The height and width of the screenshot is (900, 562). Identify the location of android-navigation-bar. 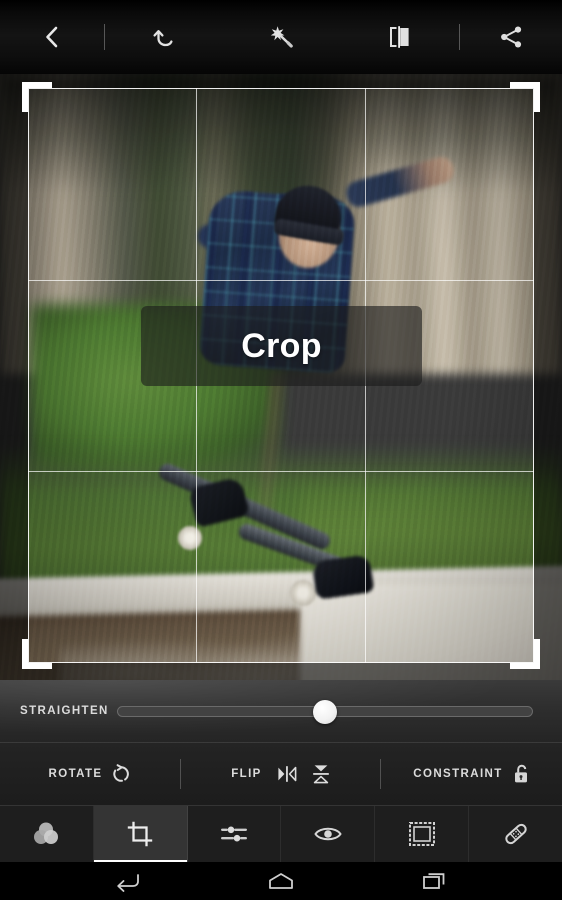
(281, 881).